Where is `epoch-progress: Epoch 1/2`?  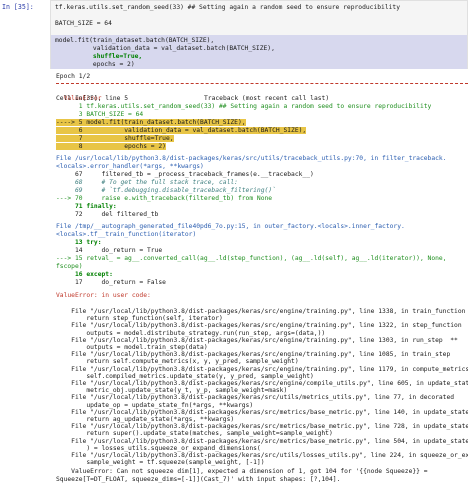
epoch-progress: Epoch 1/2 is located at coordinates (73, 76).